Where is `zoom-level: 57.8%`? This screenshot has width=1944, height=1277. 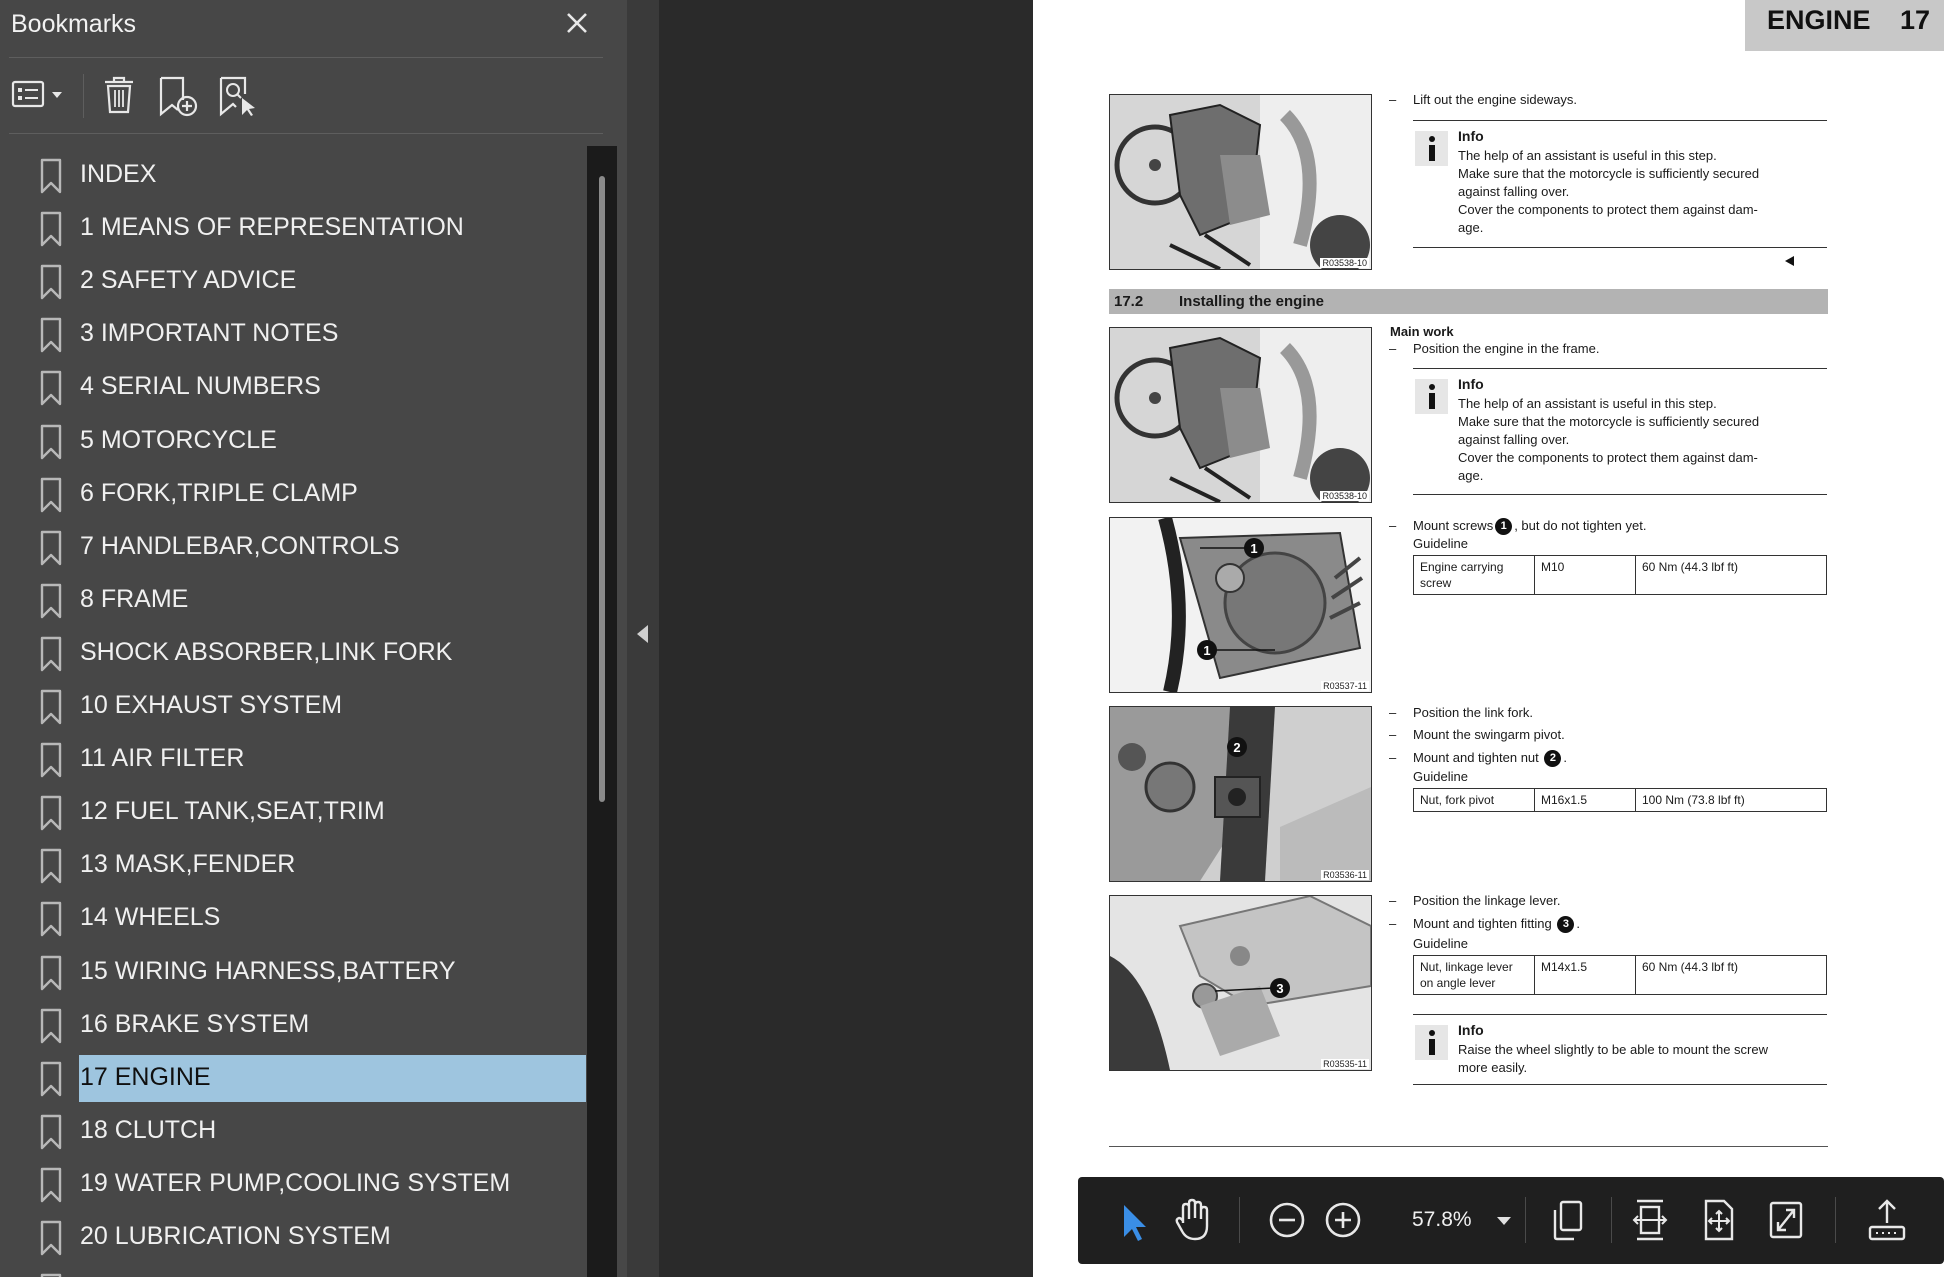 zoom-level: 57.8% is located at coordinates (1442, 1220).